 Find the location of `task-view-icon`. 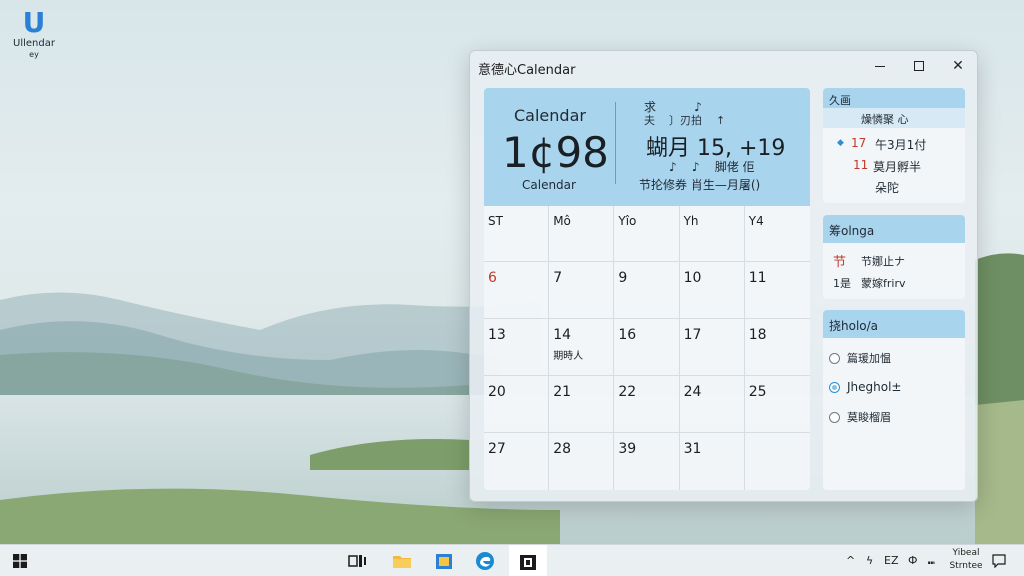

task-view-icon is located at coordinates (357, 561).